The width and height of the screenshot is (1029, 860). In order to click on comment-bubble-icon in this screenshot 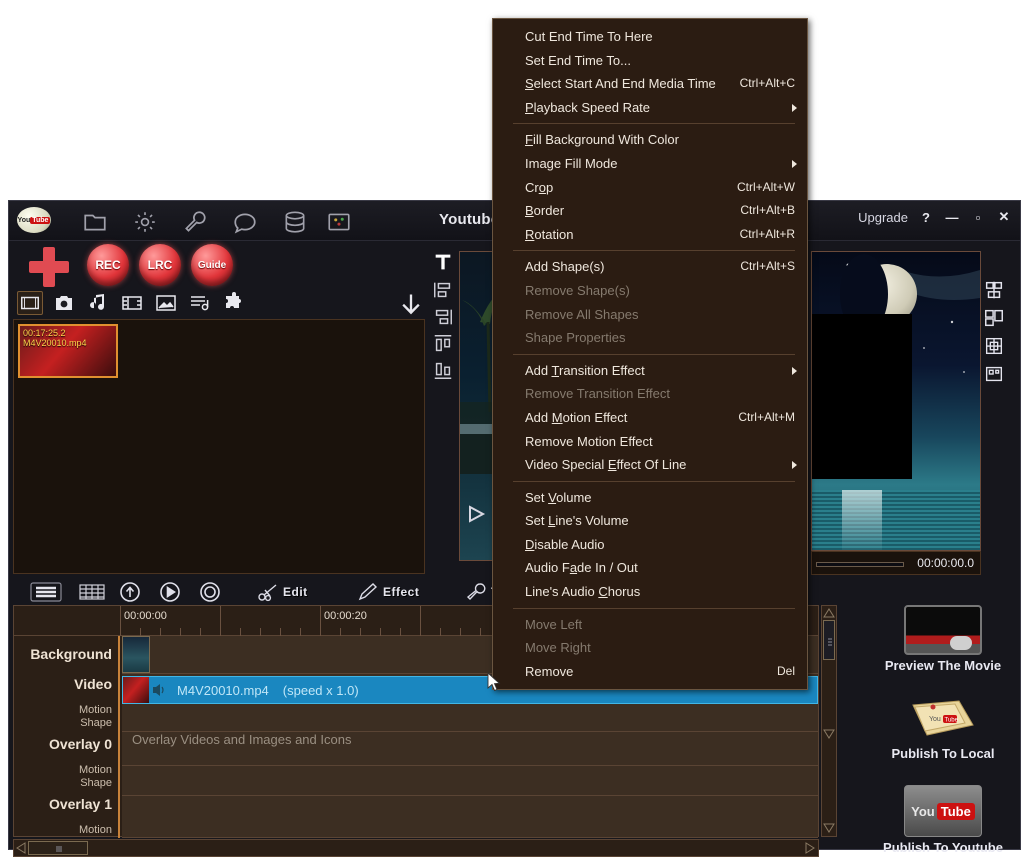, I will do `click(245, 222)`.